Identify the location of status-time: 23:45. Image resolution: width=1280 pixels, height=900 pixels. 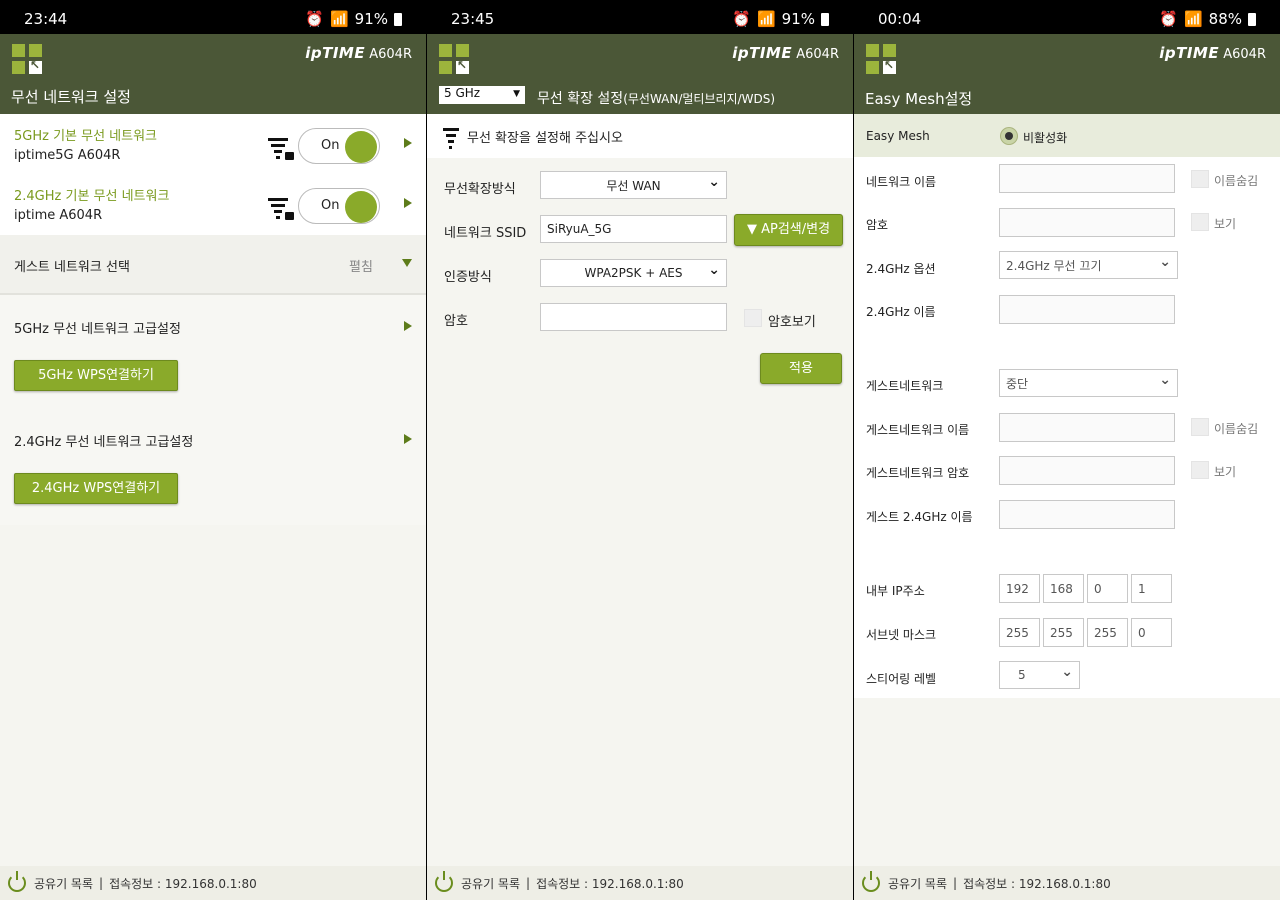
(473, 19).